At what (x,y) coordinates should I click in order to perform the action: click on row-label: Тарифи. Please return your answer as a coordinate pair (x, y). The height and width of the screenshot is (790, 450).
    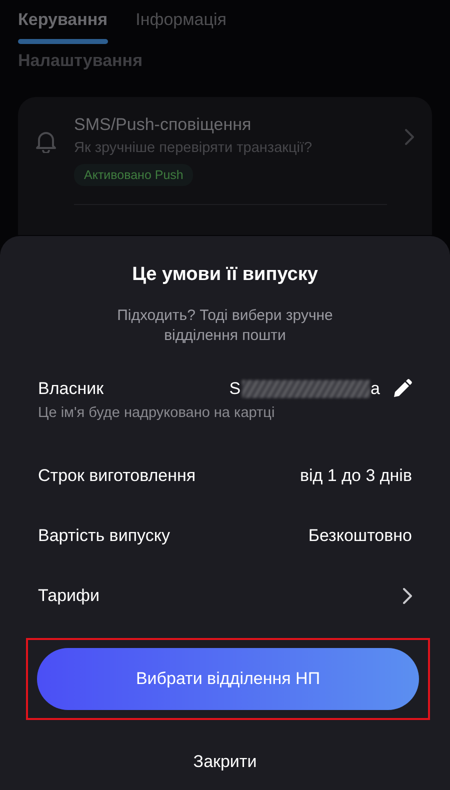
    Looking at the image, I should click on (69, 596).